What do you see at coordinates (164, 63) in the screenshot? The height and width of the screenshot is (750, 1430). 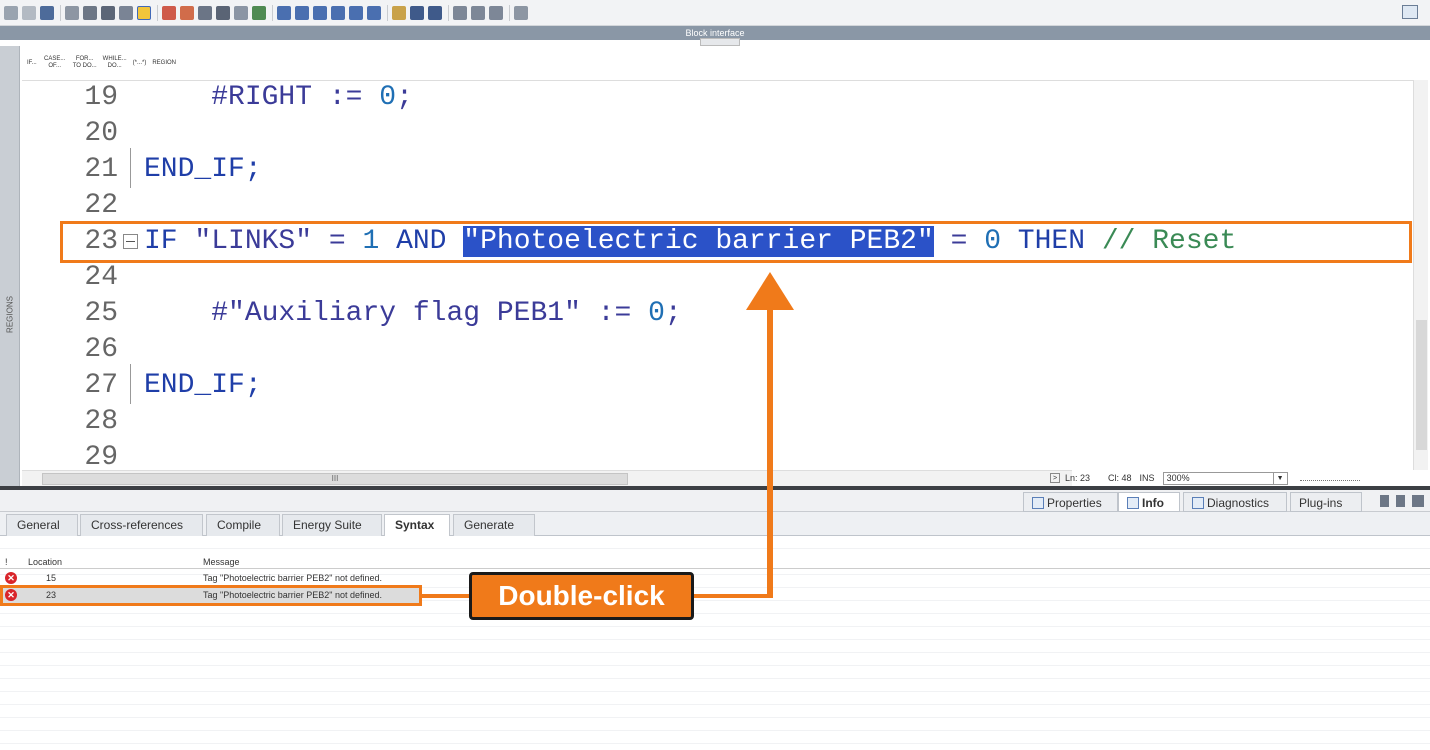 I see `snippet-button: REGION` at bounding box center [164, 63].